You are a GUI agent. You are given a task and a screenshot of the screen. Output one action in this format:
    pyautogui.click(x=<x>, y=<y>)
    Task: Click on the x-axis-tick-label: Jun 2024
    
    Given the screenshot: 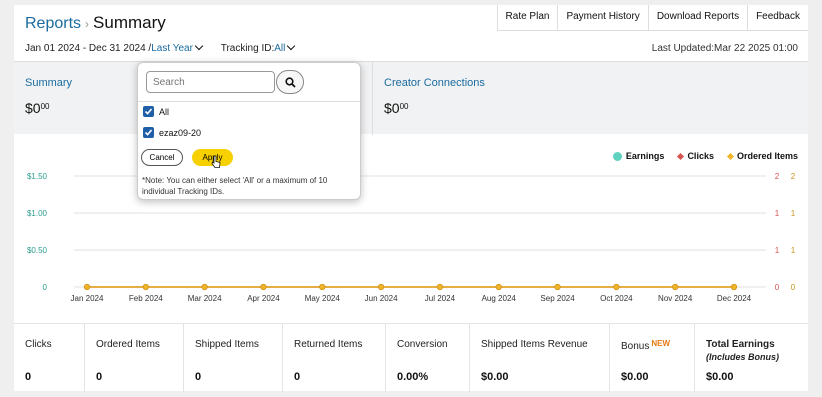 What is the action you would take?
    pyautogui.click(x=381, y=298)
    